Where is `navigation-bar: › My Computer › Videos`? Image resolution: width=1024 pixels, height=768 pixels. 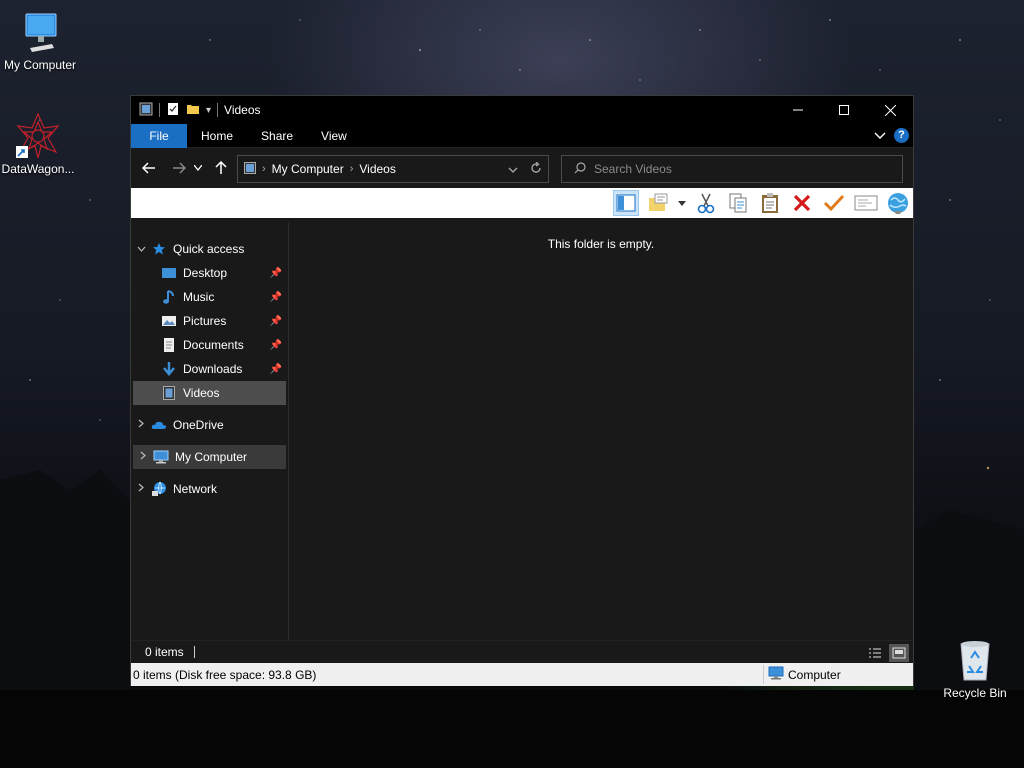 navigation-bar: › My Computer › Videos is located at coordinates (522, 168).